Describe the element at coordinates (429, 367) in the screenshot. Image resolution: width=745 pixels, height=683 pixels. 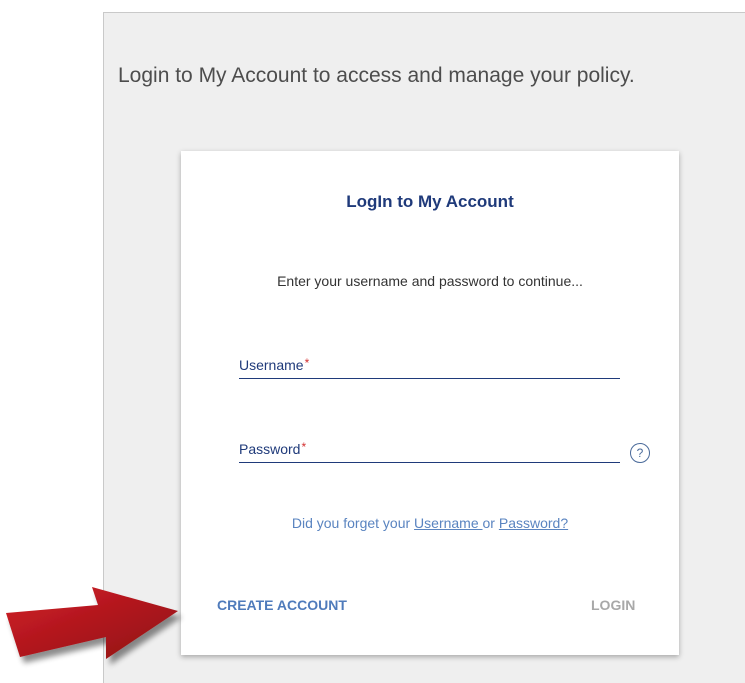
I see `username-field: Username*` at that location.